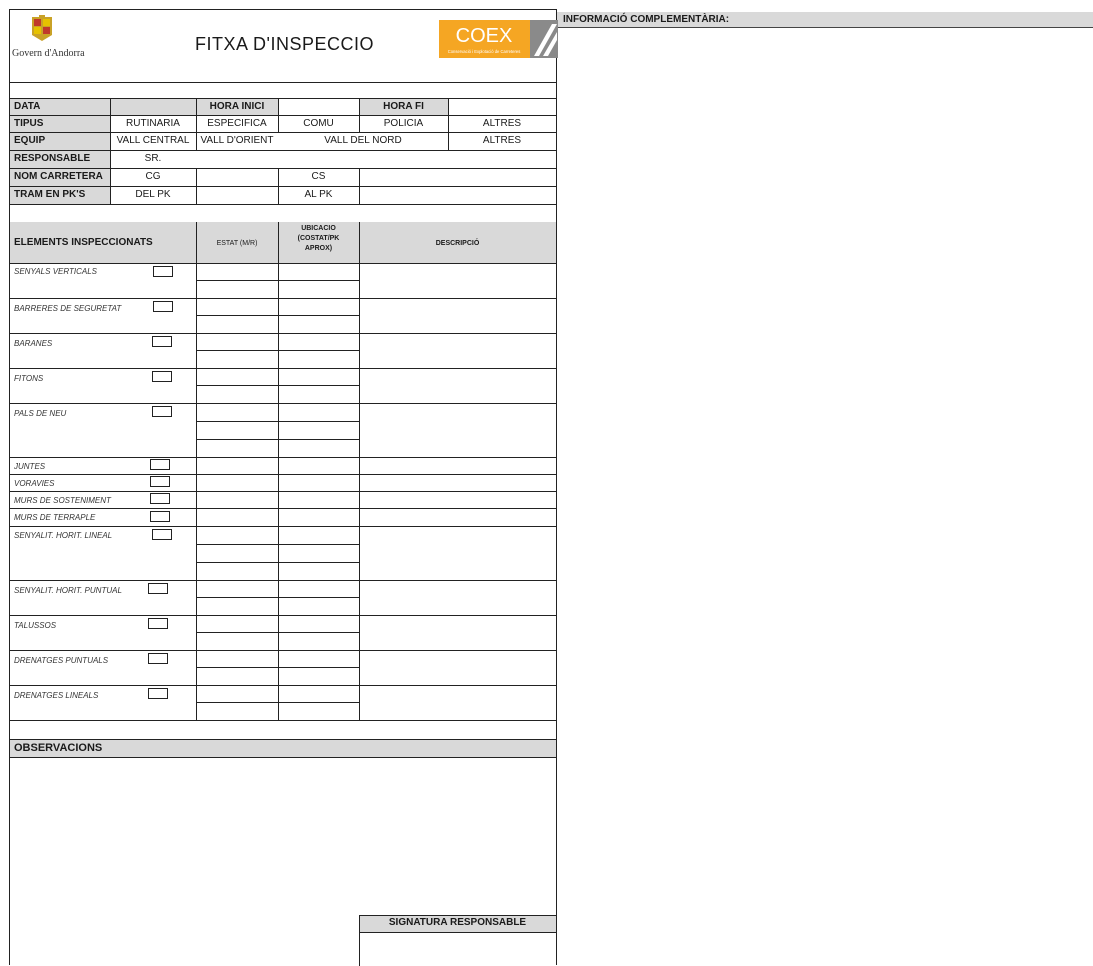 The image size is (1093, 966). What do you see at coordinates (27, 106) in the screenshot?
I see `data-label: DATA` at bounding box center [27, 106].